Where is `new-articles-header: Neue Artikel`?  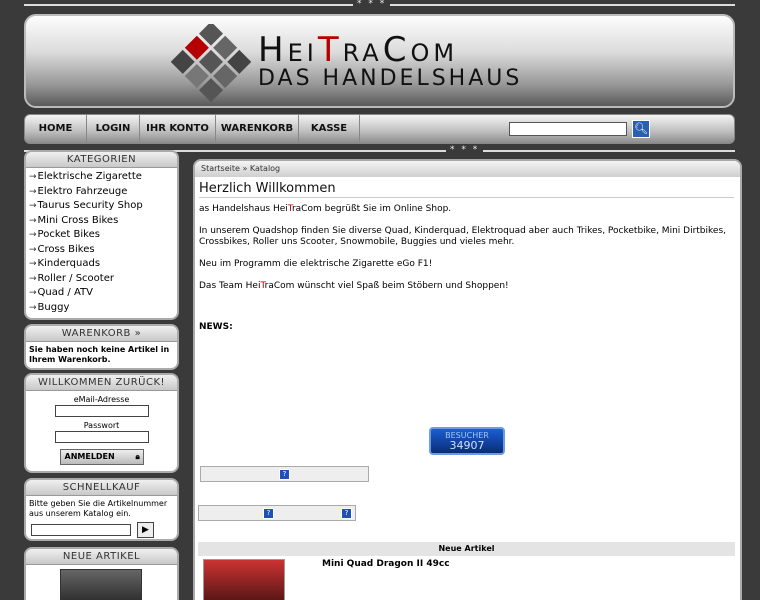
new-articles-header: Neue Artikel is located at coordinates (466, 549).